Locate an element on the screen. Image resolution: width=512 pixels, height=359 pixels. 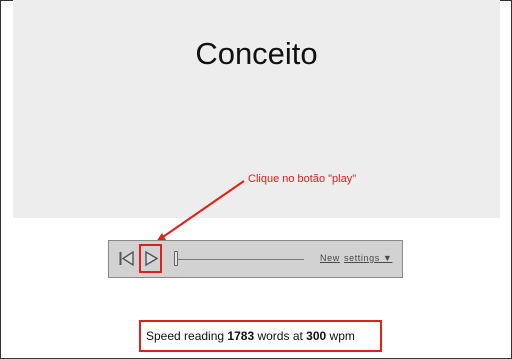
status-line: Speed reading 1783 words at 300 wpm is located at coordinates (250, 336).